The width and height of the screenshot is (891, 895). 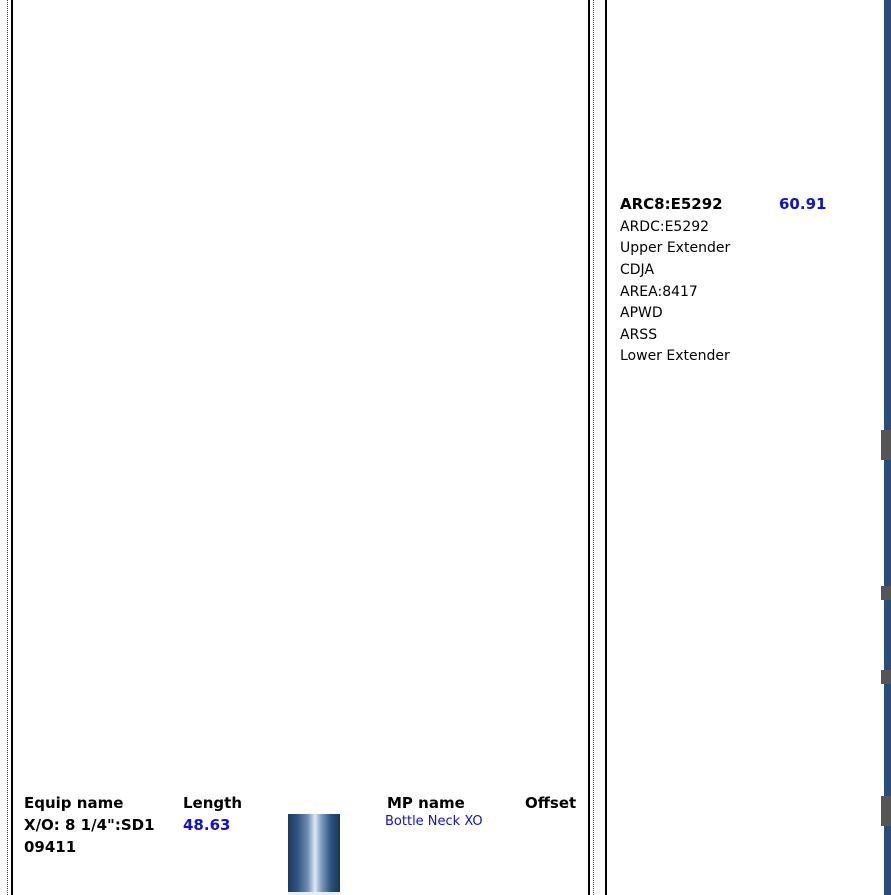 I want to click on equip-name-header: Equip name, so click(x=74, y=803).